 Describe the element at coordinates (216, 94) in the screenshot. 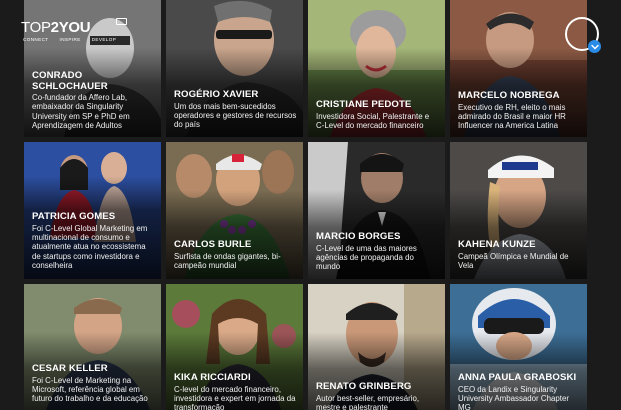

I see `speaker-name: ROGÉRIO XAVIER` at that location.